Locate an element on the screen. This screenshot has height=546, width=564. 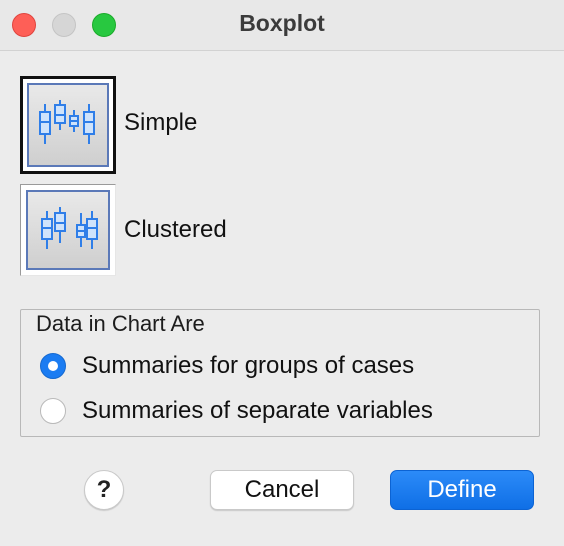
define-button: Define is located at coordinates (462, 490).